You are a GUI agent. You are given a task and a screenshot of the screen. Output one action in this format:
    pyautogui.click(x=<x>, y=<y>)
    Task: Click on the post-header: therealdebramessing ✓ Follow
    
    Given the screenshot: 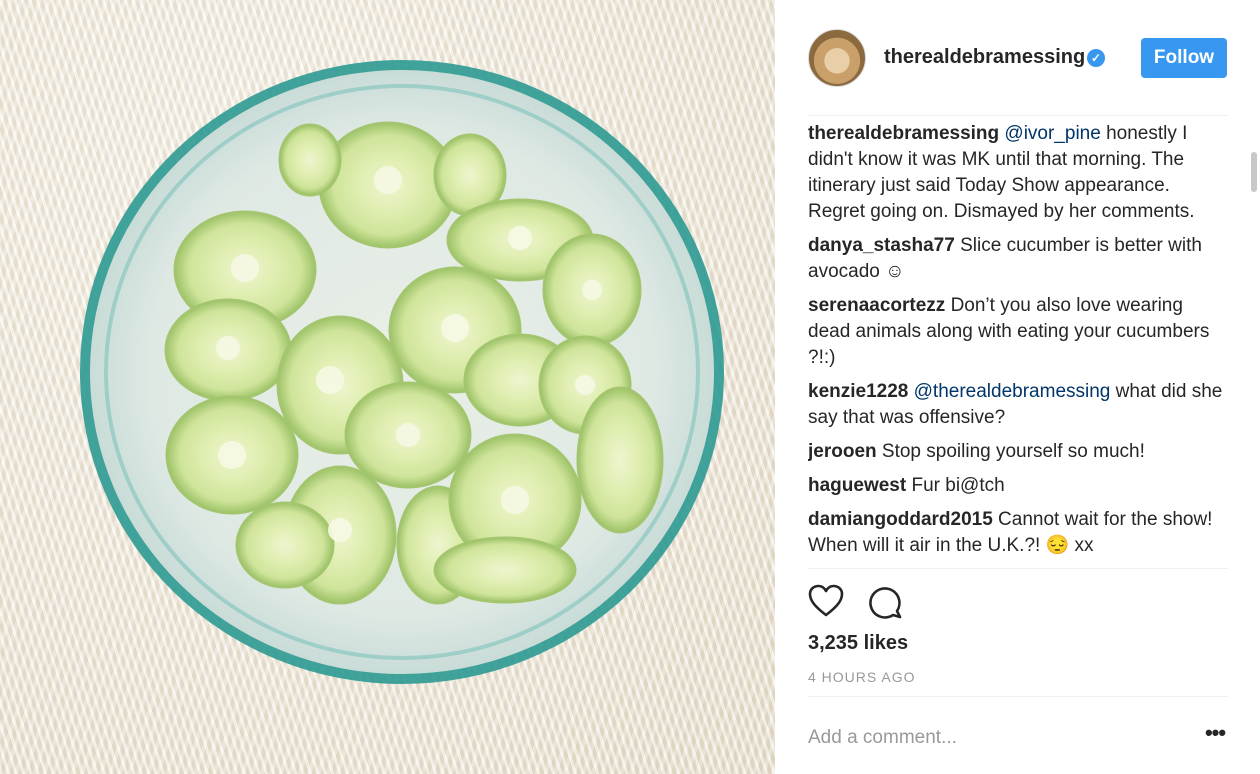 What is the action you would take?
    pyautogui.click(x=1017, y=57)
    